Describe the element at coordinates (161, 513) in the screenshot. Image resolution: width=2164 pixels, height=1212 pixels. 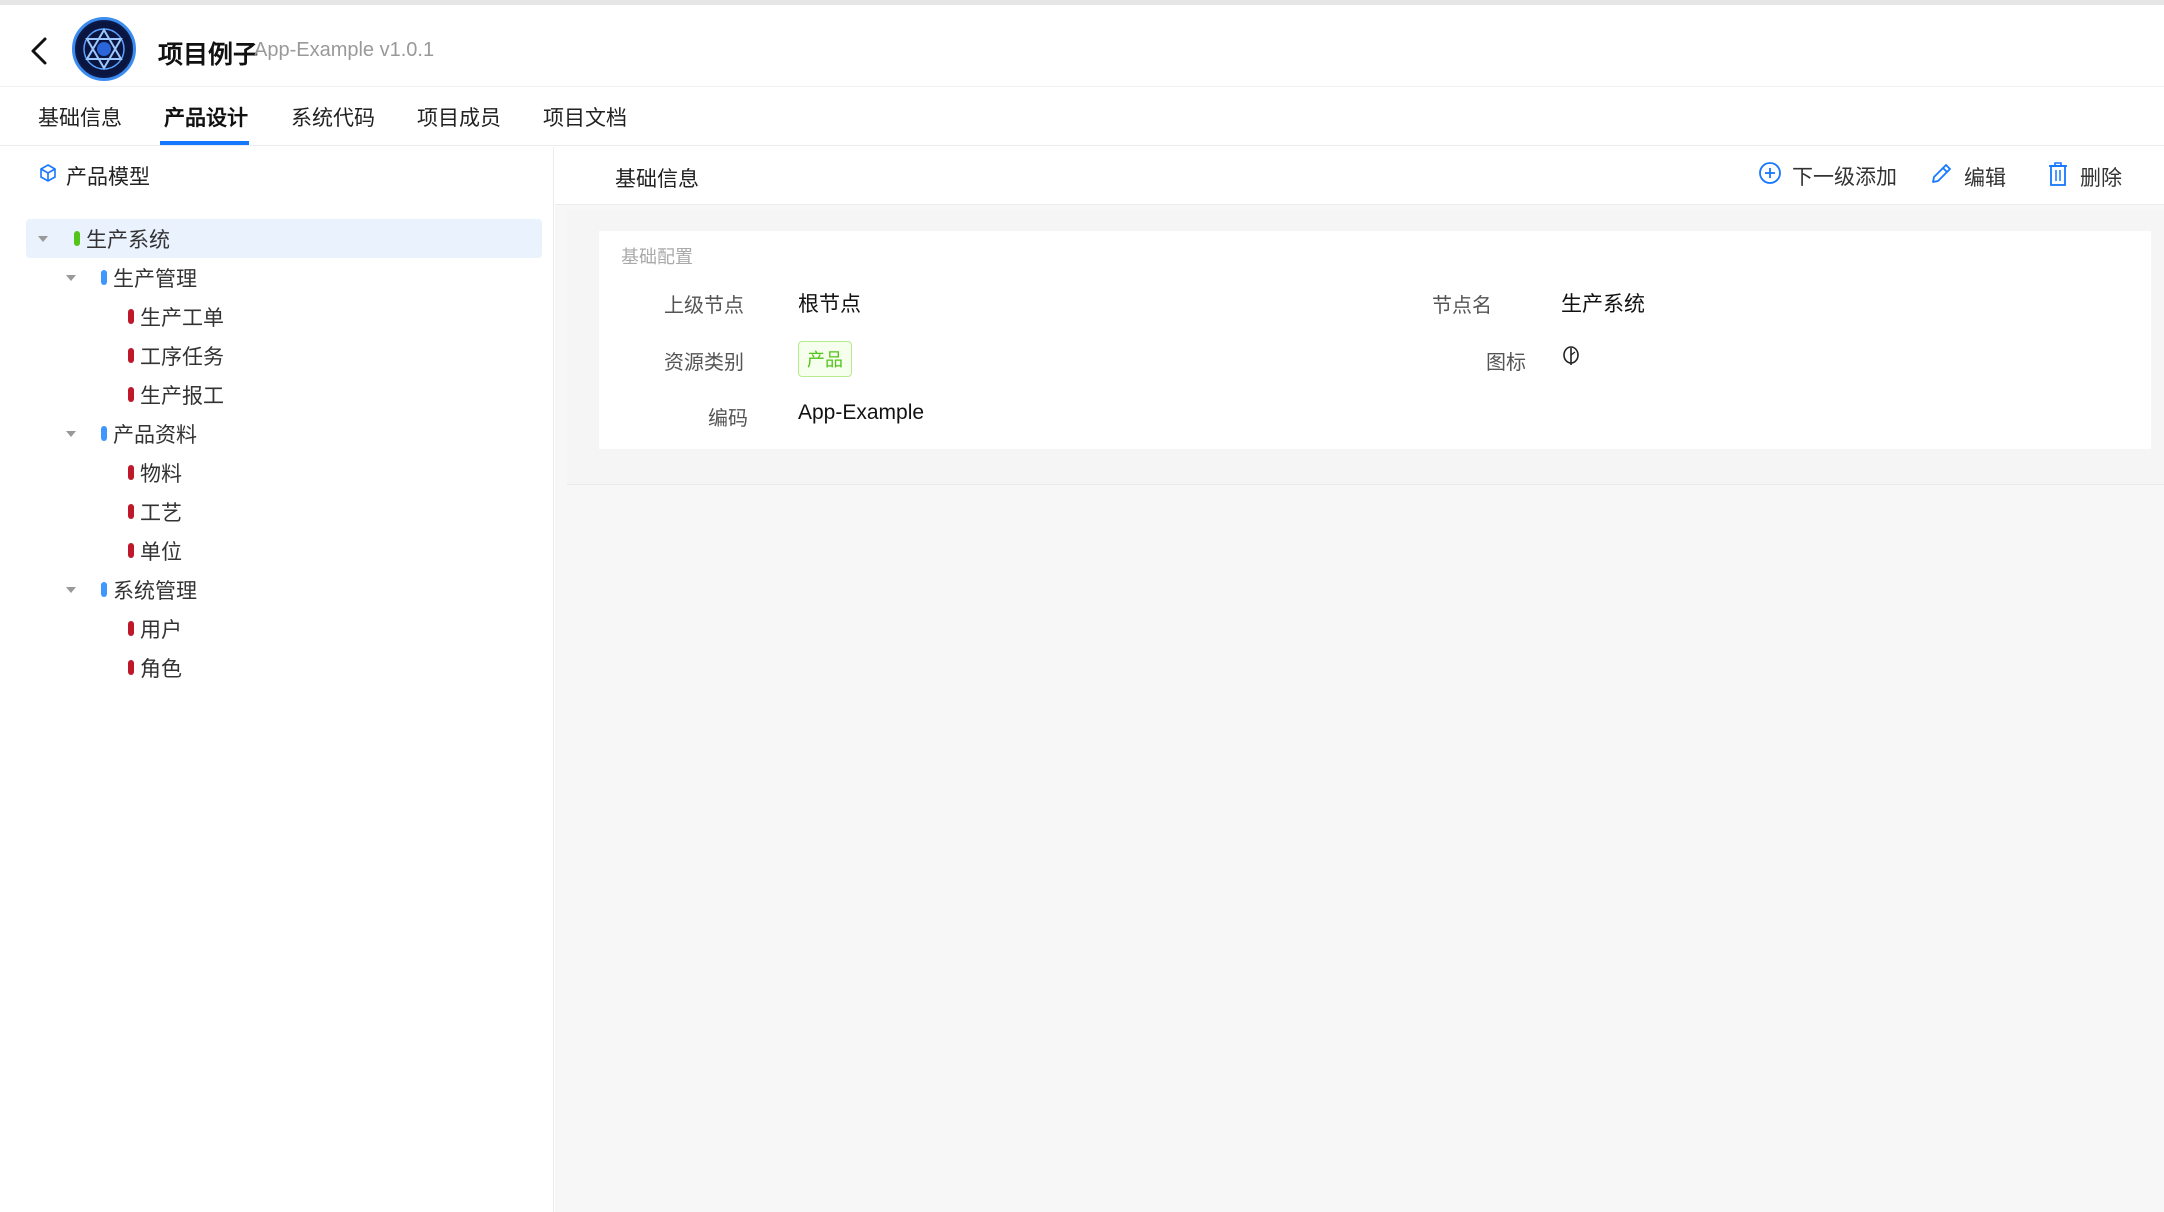
I see `tree-node-label: 工艺` at that location.